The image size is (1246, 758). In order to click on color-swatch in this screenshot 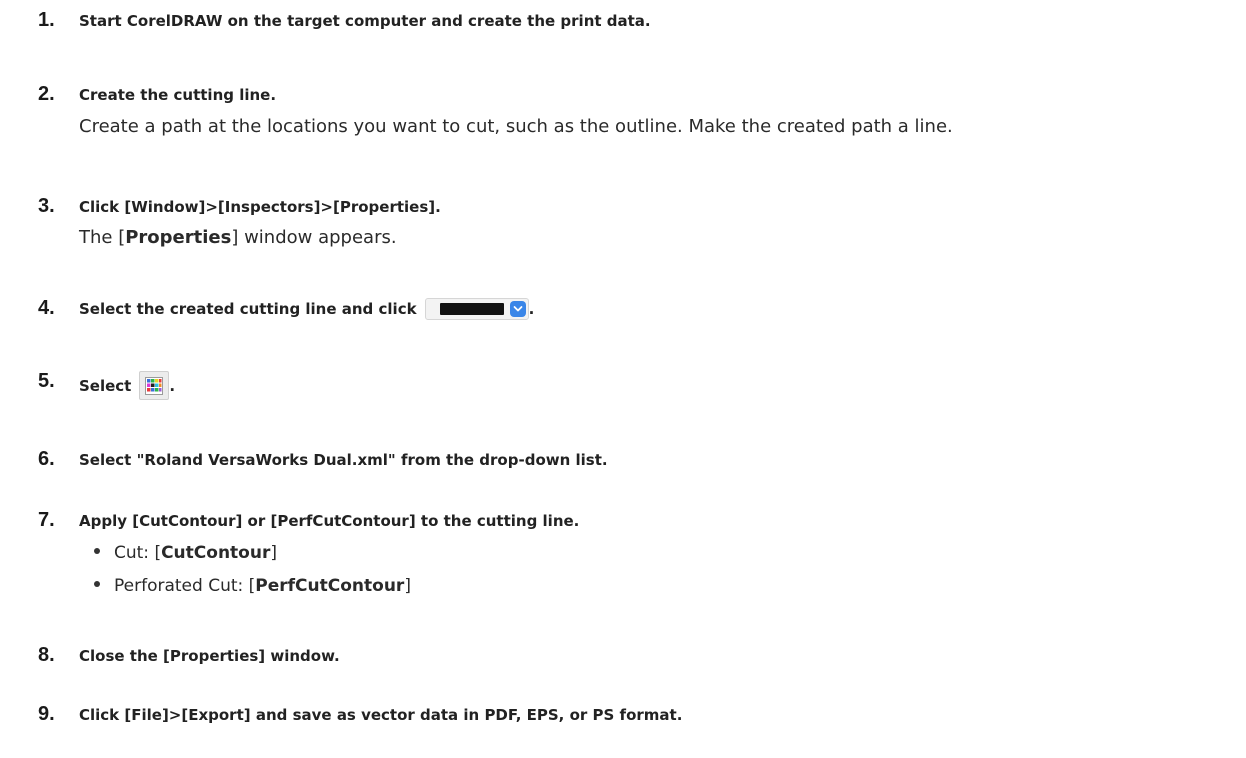, I will do `click(471, 309)`.